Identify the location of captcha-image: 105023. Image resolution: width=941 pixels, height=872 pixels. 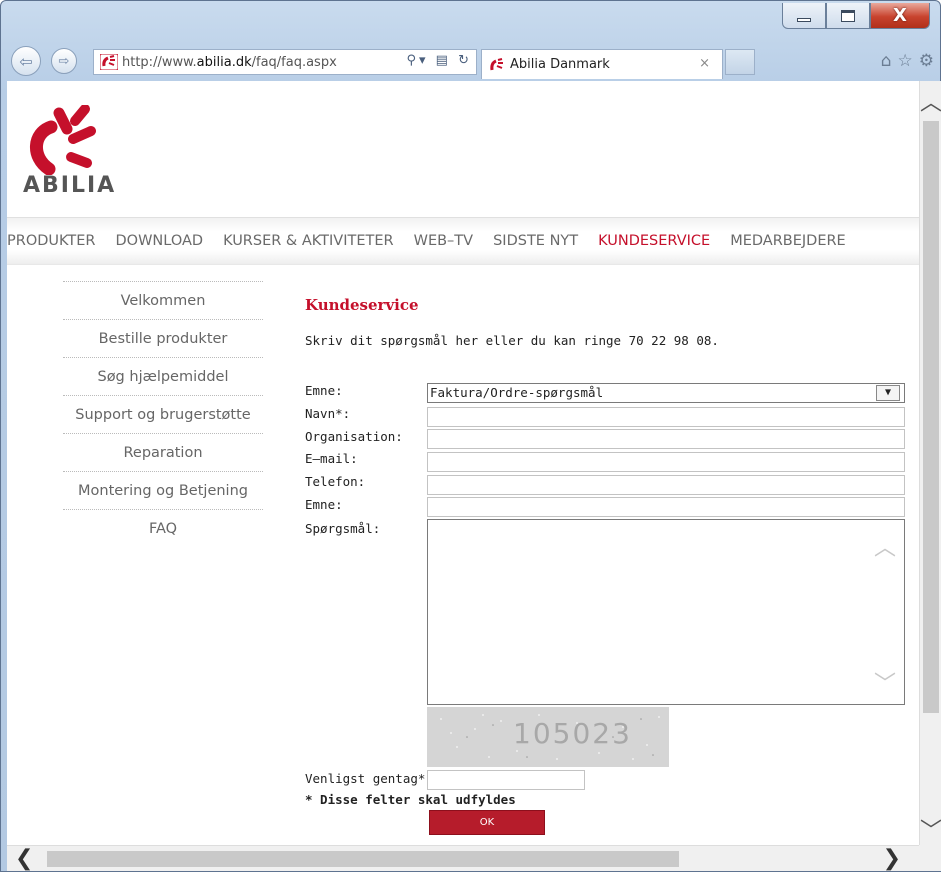
(548, 737).